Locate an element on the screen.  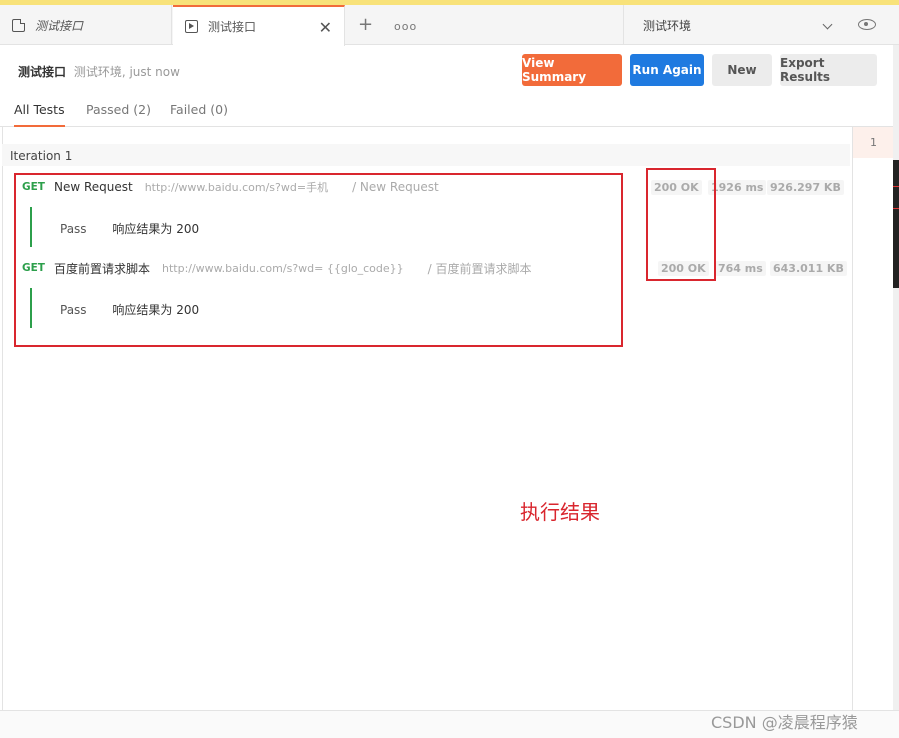
export-results-button: Export Results is located at coordinates (828, 70).